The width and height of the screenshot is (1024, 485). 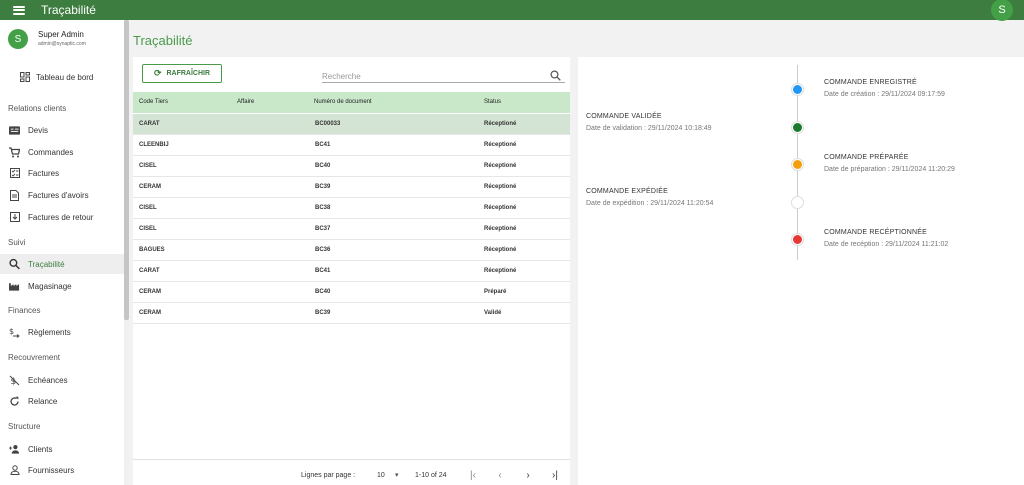 I want to click on sidebar-item-magasinage: Magasinage, so click(x=62, y=286).